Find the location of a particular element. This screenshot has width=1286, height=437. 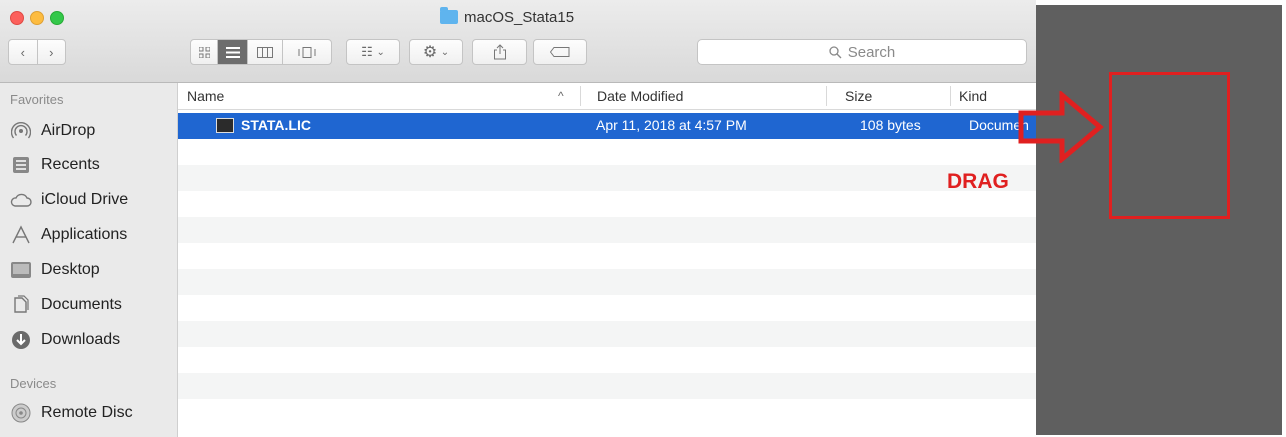

document-icon is located at coordinates (225, 125).